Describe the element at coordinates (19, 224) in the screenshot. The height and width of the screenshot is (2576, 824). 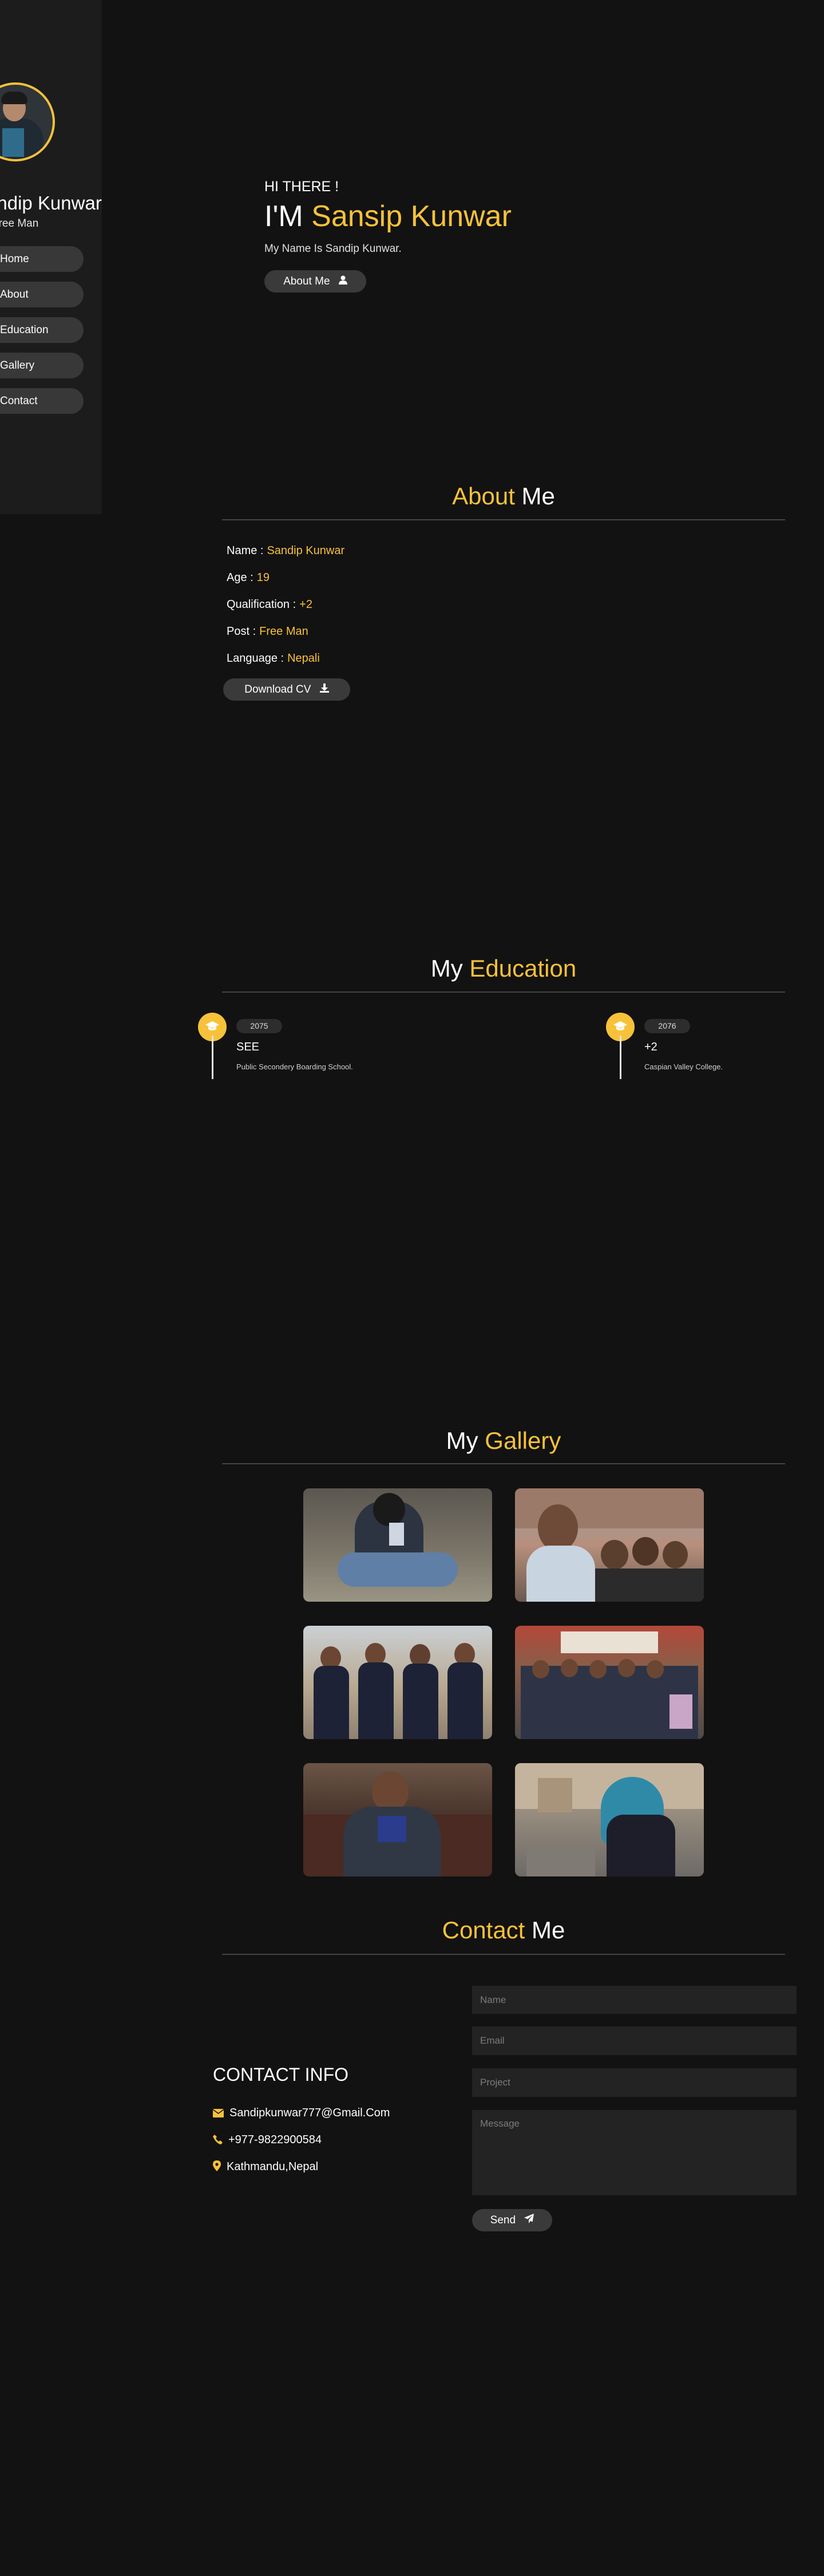
I see `sidebar-role: Free Man` at that location.